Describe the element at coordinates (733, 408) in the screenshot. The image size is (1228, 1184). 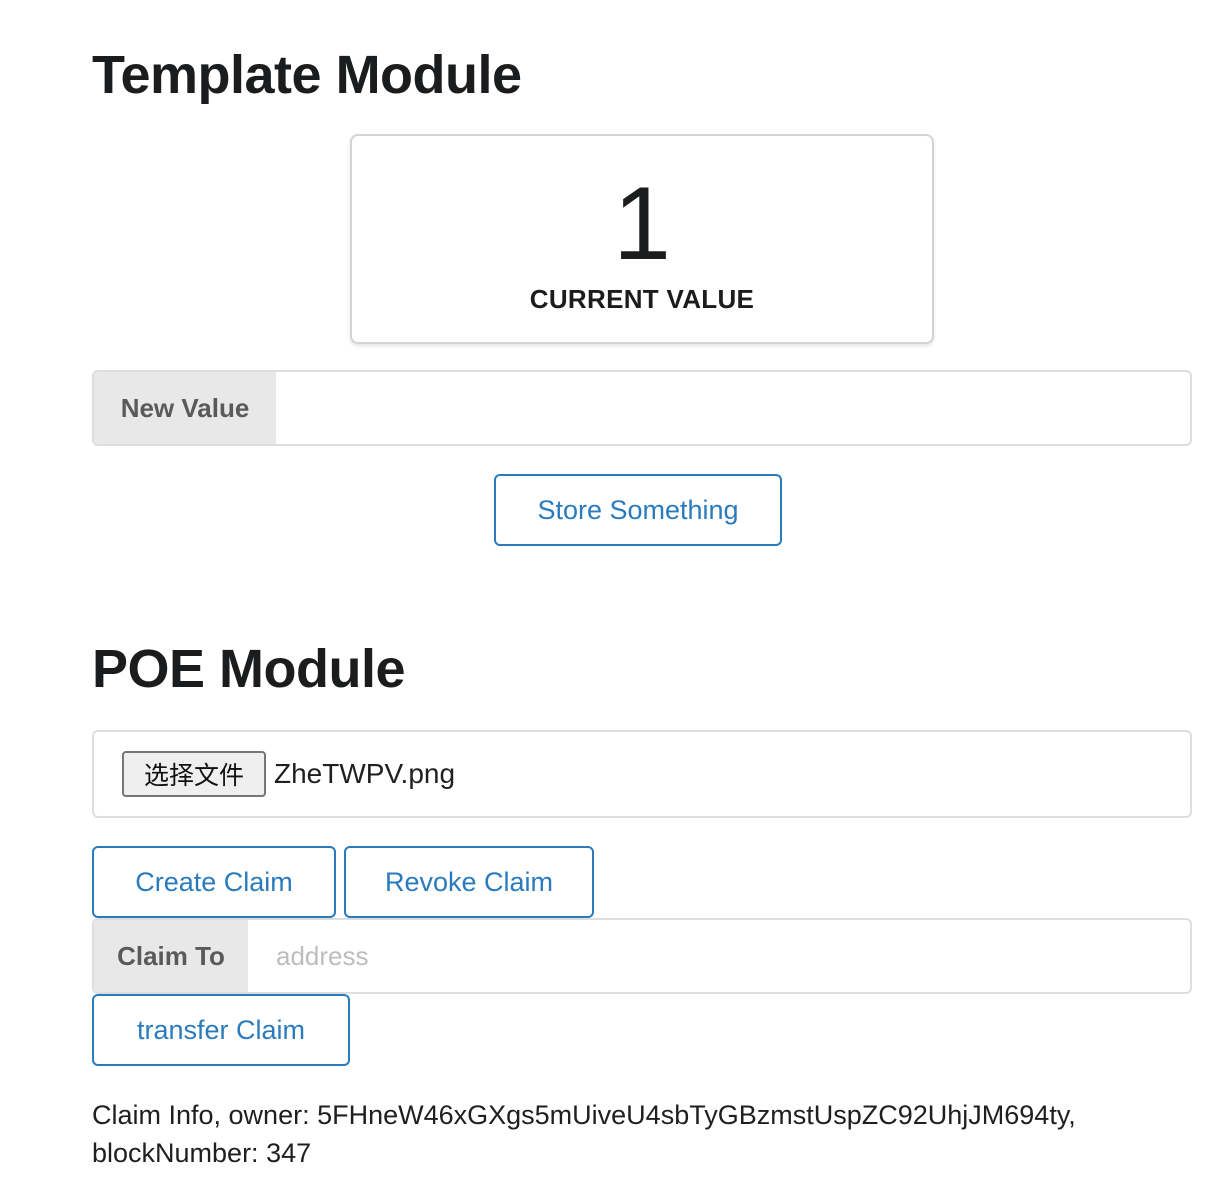
I see `new-value-input` at that location.